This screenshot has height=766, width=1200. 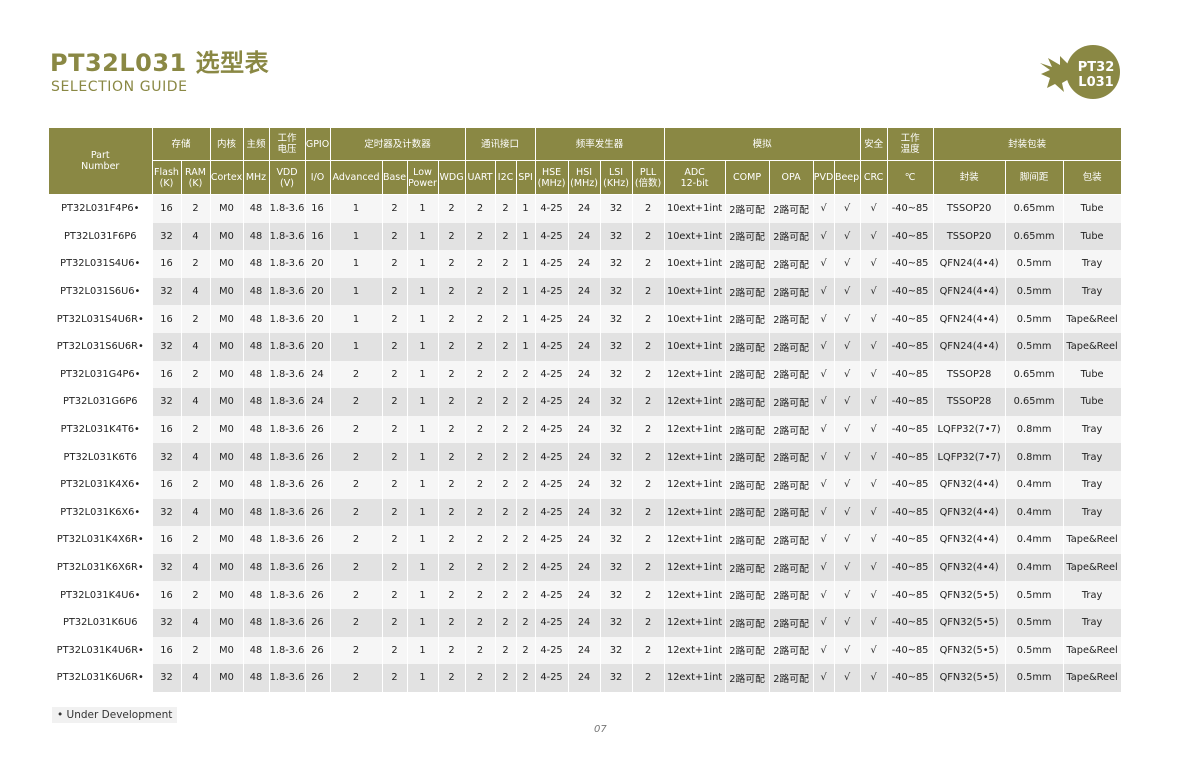 What do you see at coordinates (969, 457) in the screenshot?
I see `table-cell: LQFP32(7•7)` at bounding box center [969, 457].